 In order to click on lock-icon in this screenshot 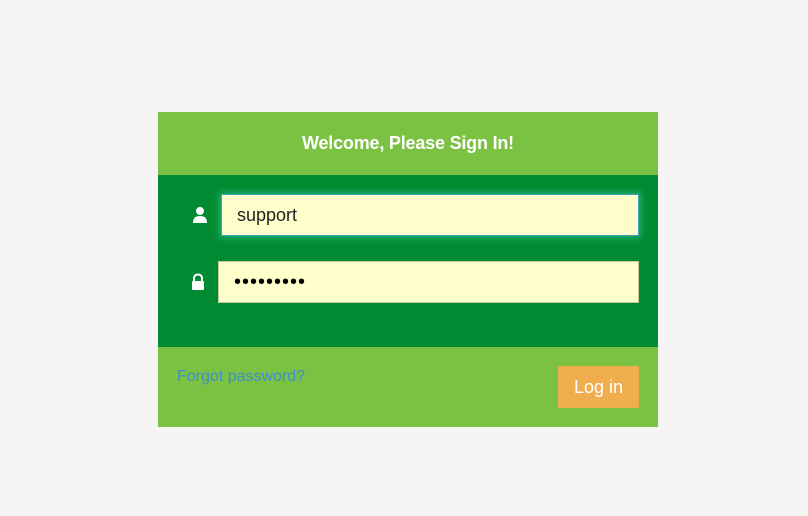, I will do `click(198, 282)`.